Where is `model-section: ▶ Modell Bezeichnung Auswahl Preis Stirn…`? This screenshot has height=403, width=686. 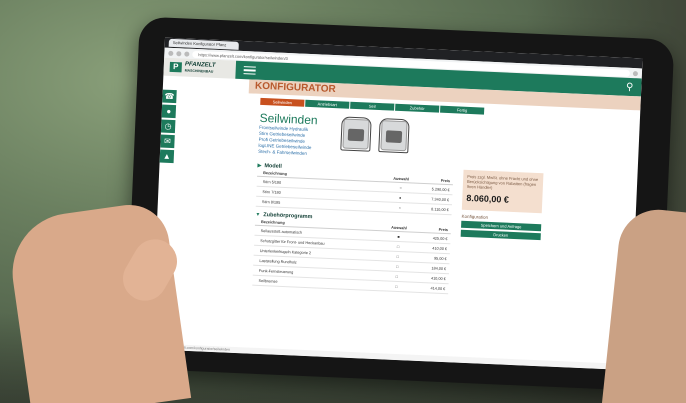
model-section: ▶ Modell Bezeichnung Auswahl Preis Stirn… is located at coordinates (354, 188).